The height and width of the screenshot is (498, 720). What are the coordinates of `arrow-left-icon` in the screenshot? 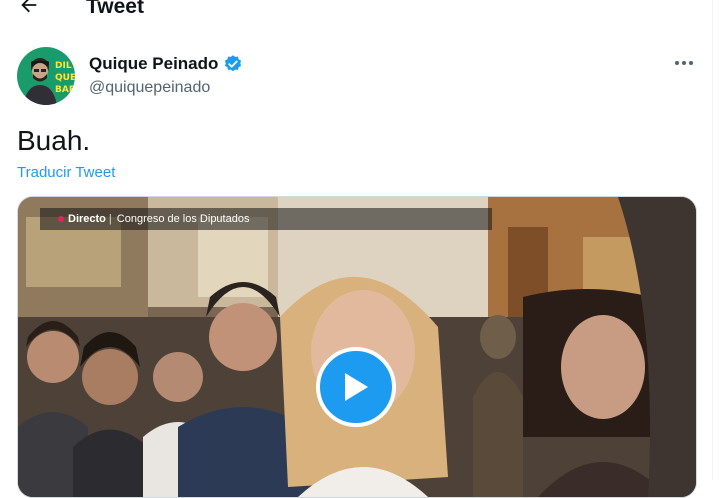 It's located at (29, 8).